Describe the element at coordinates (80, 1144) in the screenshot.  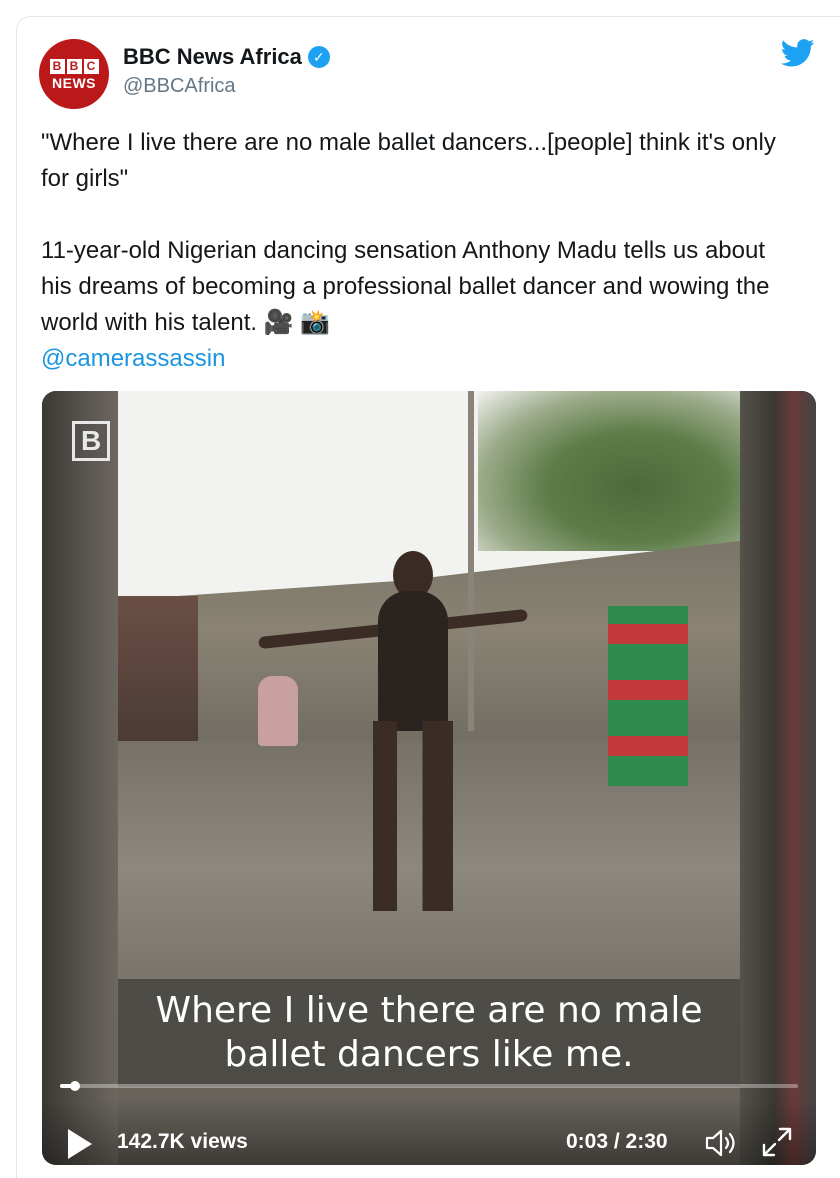
I see `play-icon` at that location.